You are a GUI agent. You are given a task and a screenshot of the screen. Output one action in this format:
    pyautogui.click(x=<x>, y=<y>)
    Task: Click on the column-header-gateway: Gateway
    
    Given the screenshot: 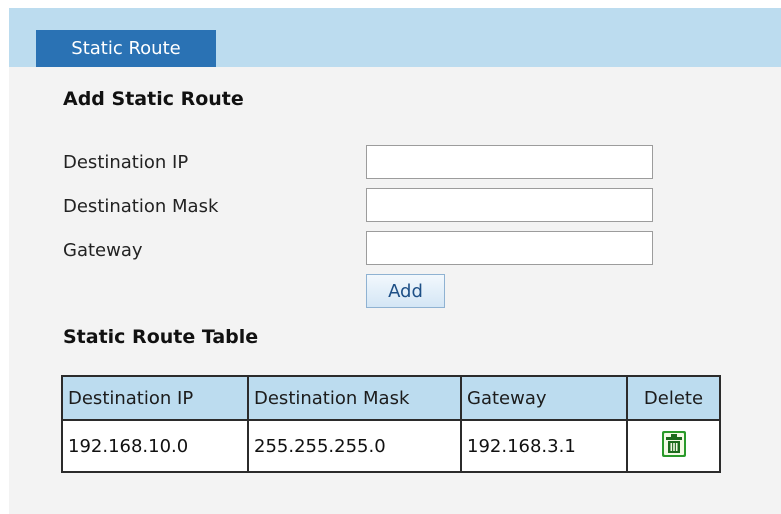 What is the action you would take?
    pyautogui.click(x=544, y=398)
    